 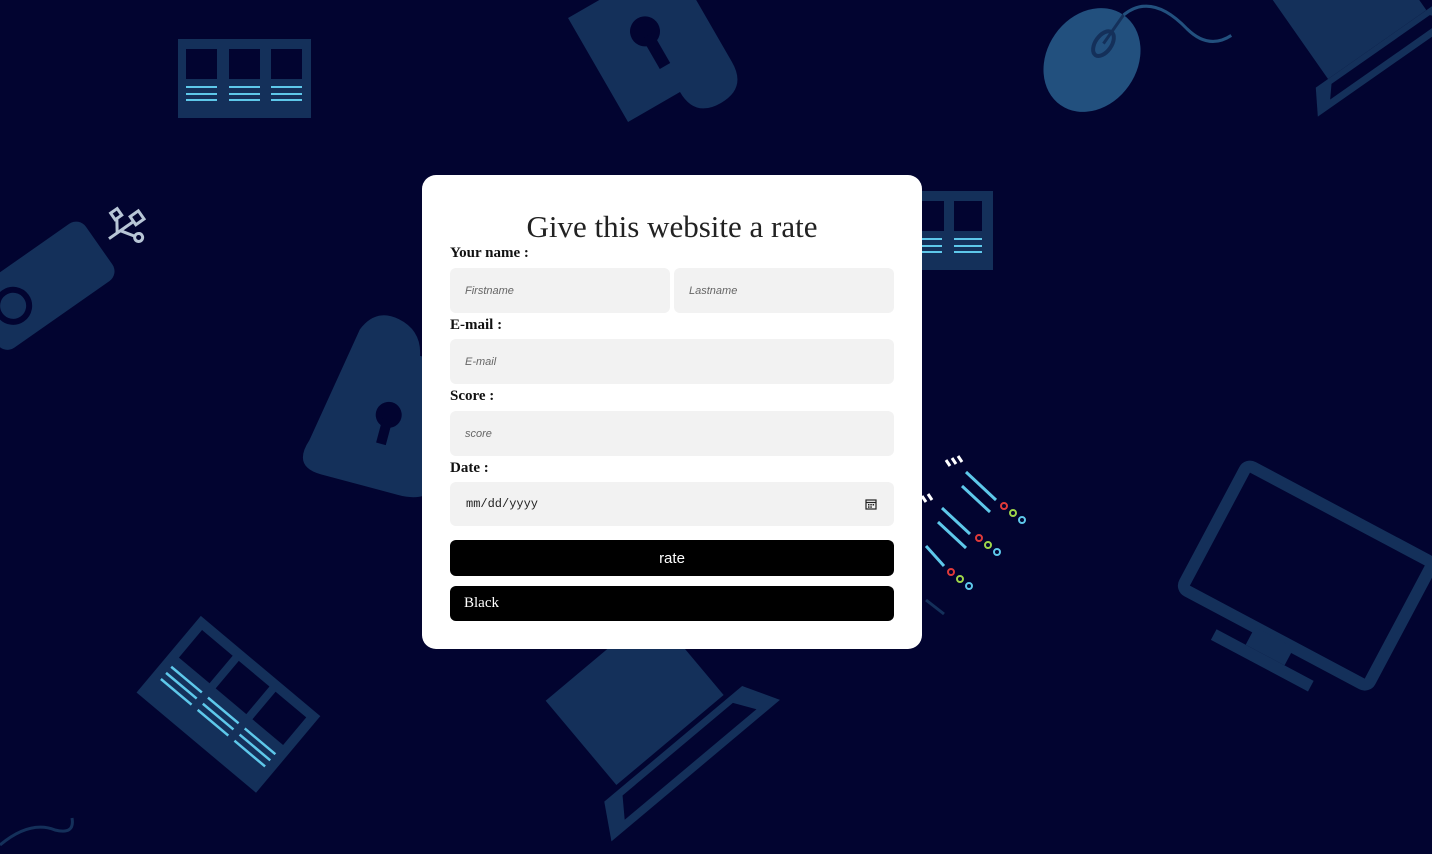 What do you see at coordinates (73, 278) in the screenshot?
I see `usb-drive-icon` at bounding box center [73, 278].